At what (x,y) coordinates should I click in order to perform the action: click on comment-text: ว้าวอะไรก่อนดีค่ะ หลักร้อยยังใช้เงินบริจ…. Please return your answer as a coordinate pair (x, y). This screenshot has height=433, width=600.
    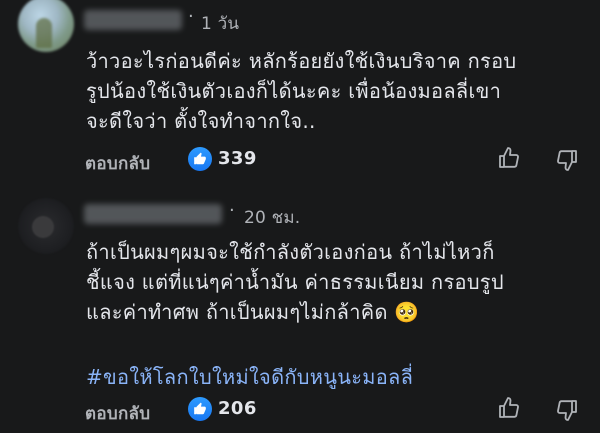
    Looking at the image, I should click on (301, 91).